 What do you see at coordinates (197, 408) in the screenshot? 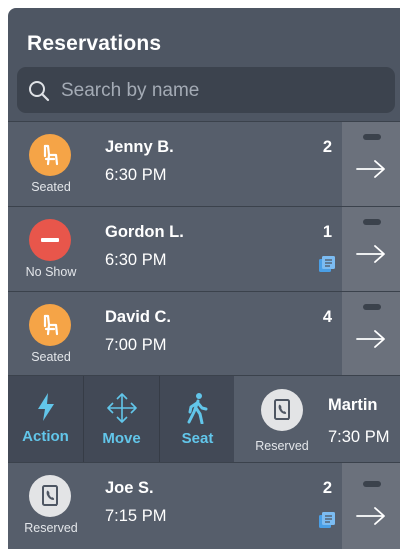
I see `walking-person-icon` at bounding box center [197, 408].